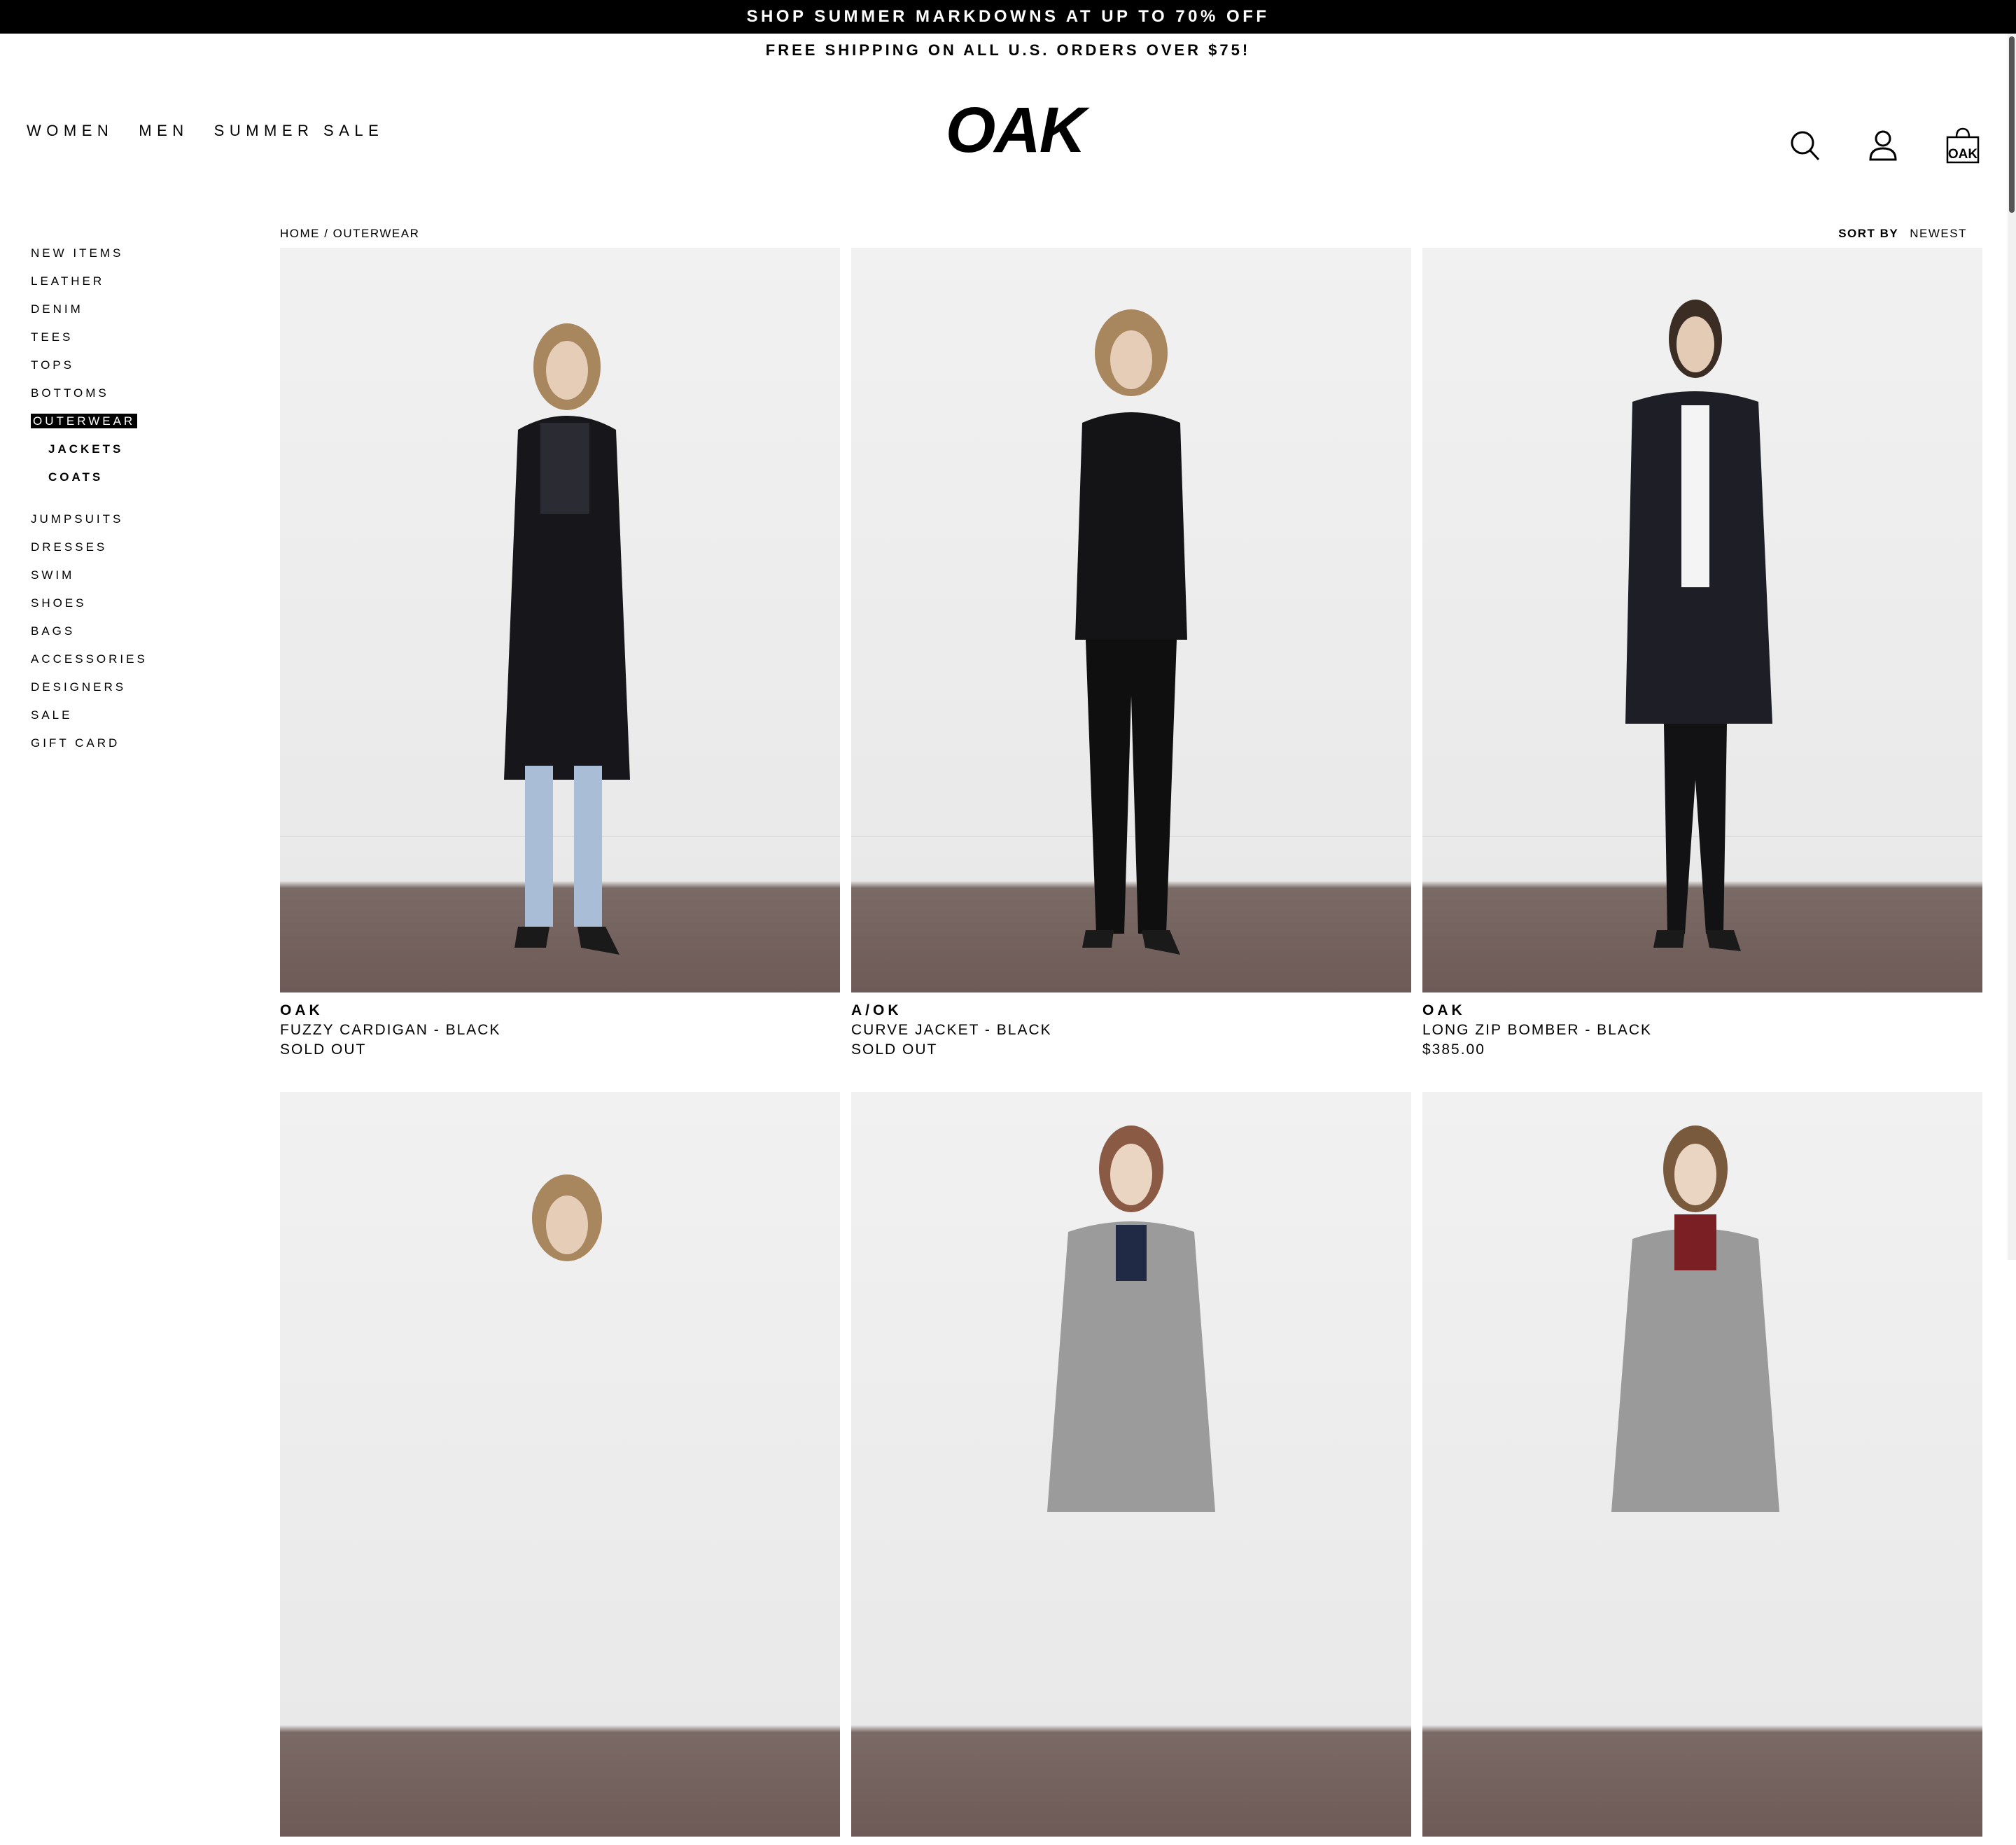 The height and width of the screenshot is (1845, 2016). I want to click on sidebar-item-outerwear: OUTERWEAR, so click(136, 427).